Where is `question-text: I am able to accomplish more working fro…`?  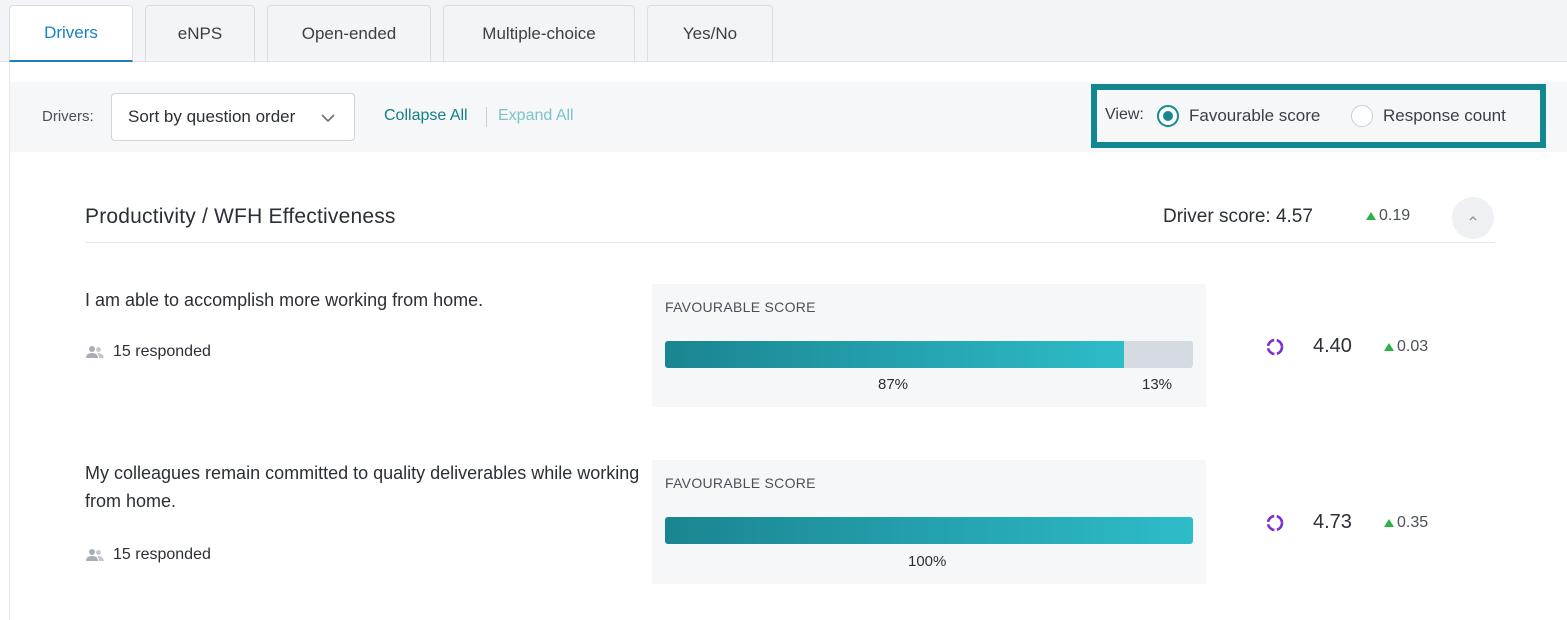
question-text: I am able to accomplish more working fro… is located at coordinates (284, 300).